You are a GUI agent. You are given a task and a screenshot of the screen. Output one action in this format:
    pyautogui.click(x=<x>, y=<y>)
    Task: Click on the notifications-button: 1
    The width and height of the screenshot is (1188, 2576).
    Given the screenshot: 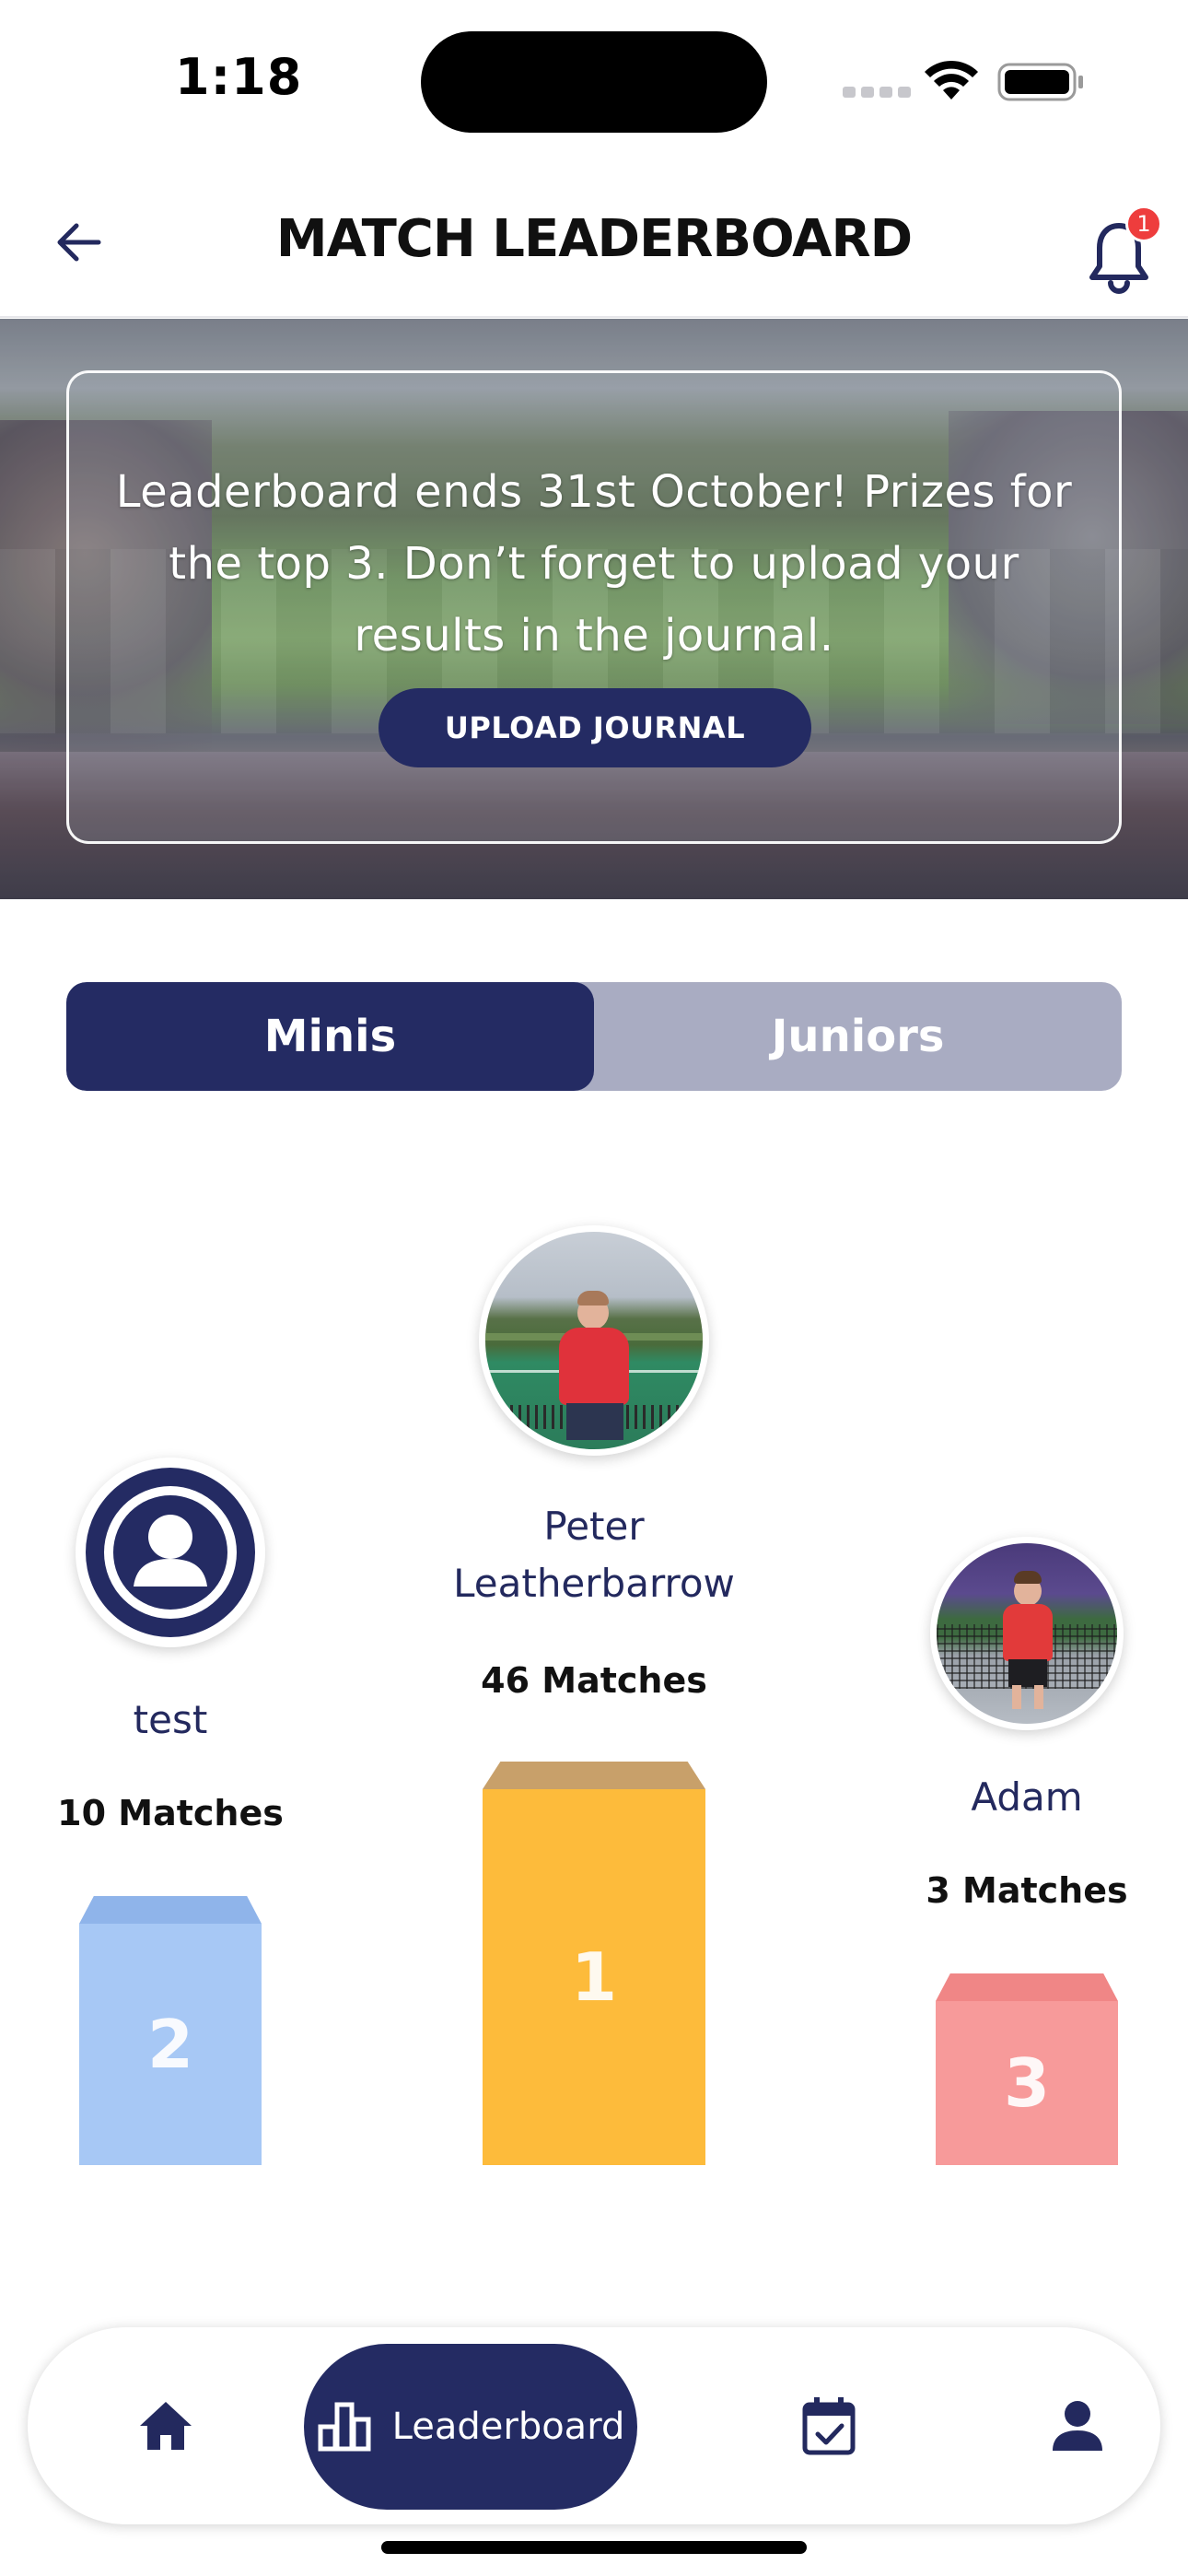 What is the action you would take?
    pyautogui.click(x=1125, y=249)
    